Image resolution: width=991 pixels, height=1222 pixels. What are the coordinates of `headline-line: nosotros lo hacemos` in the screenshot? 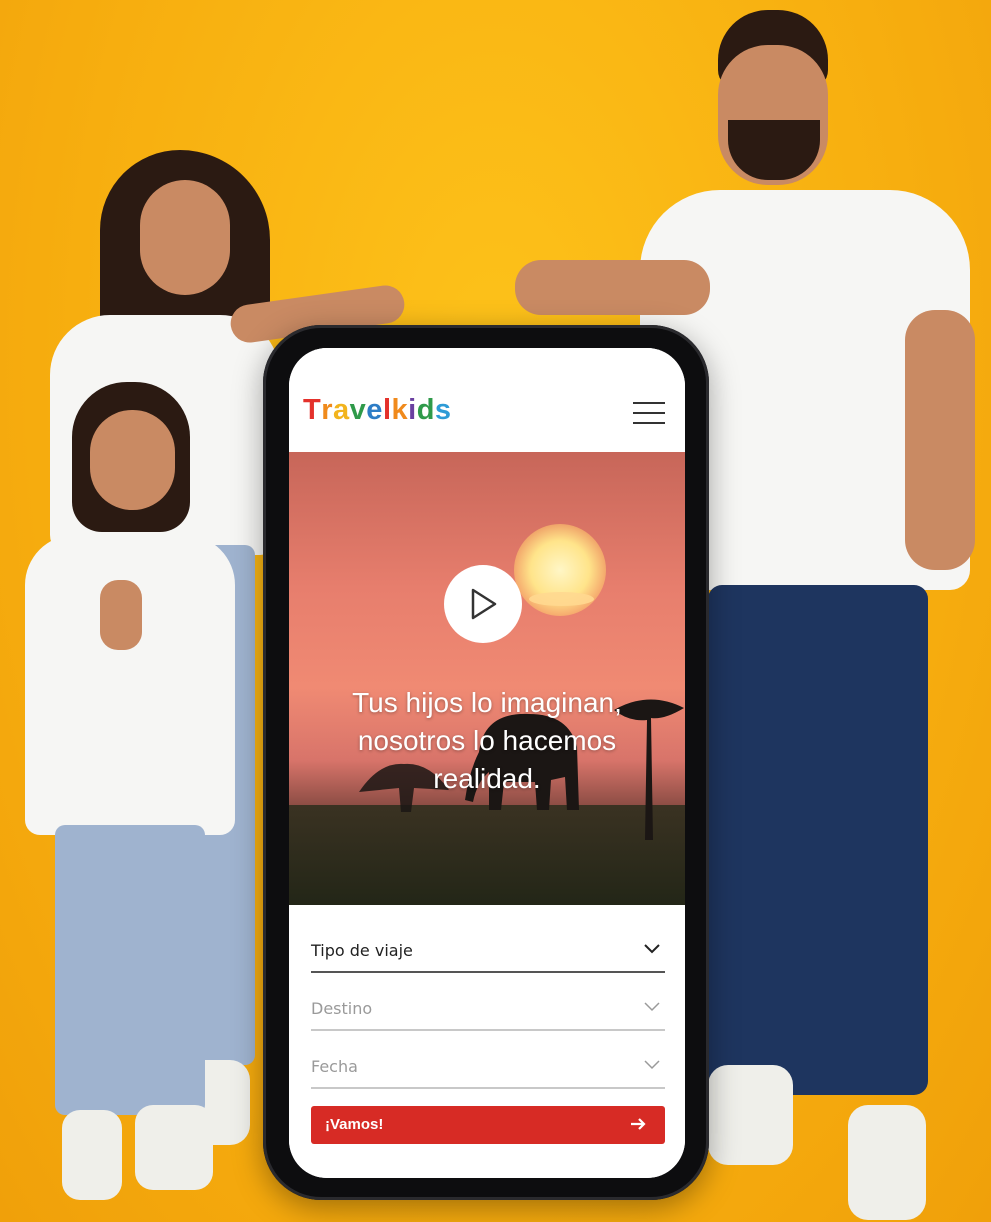 It's located at (487, 740).